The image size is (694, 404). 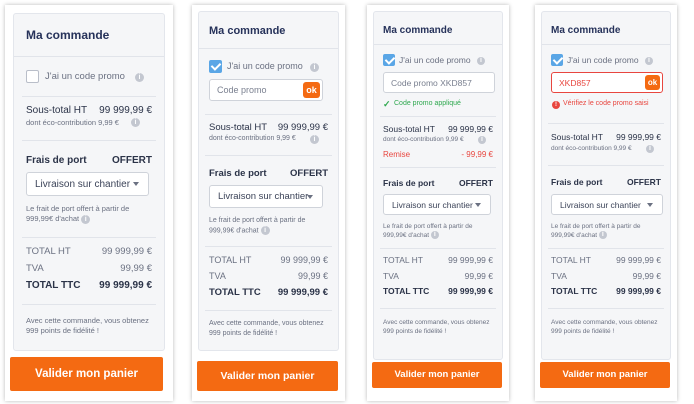 I want to click on promo-code-input: Code promo XKD857, so click(x=439, y=82).